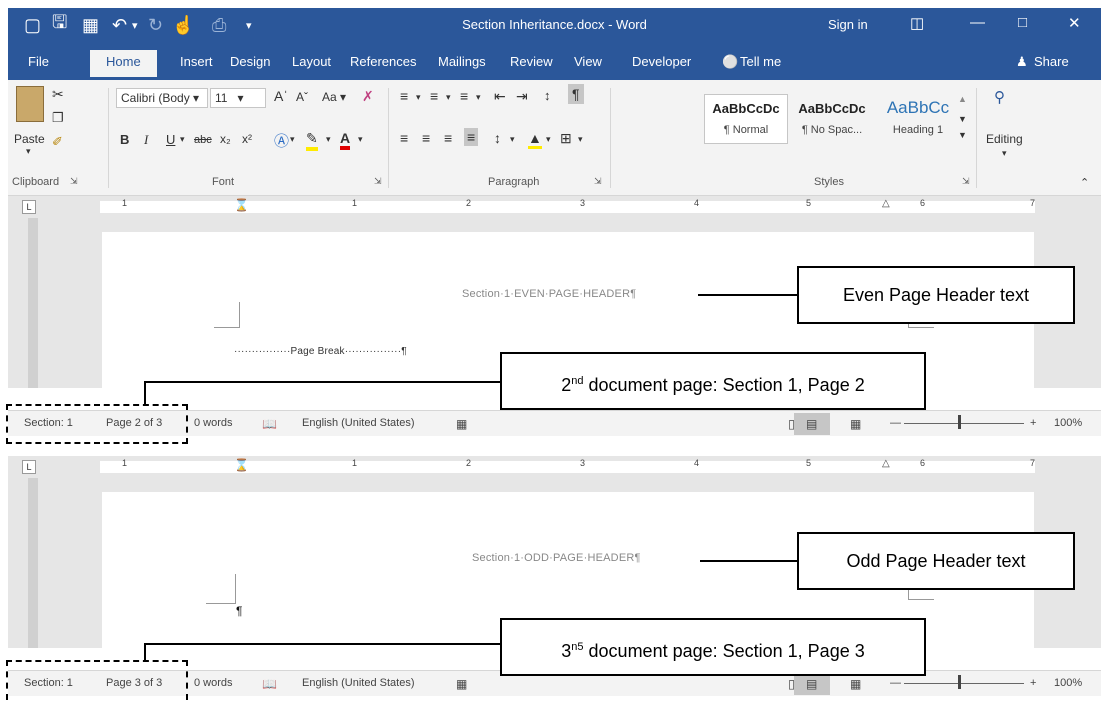 This screenshot has width=1109, height=702. What do you see at coordinates (196, 61) in the screenshot?
I see `tab-insert: Insert` at bounding box center [196, 61].